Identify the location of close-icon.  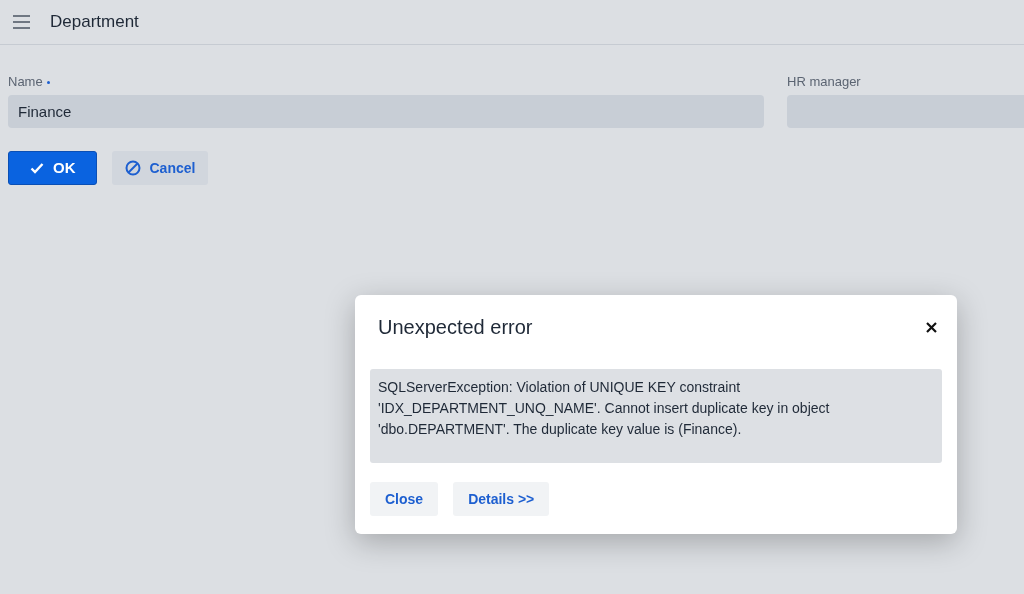
(931, 327).